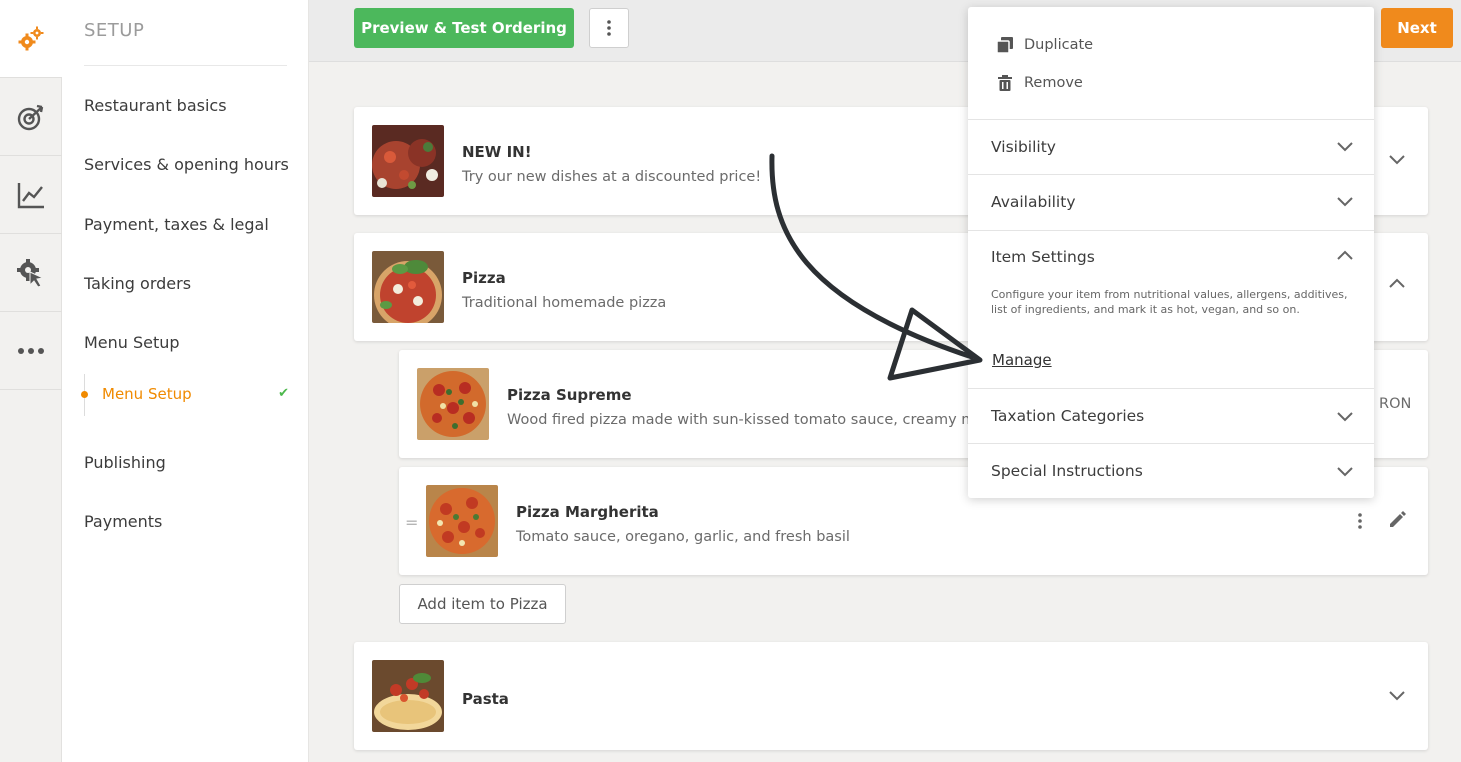 Image resolution: width=1461 pixels, height=762 pixels. Describe the element at coordinates (1053, 83) in the screenshot. I see `remove-label: Remove` at that location.